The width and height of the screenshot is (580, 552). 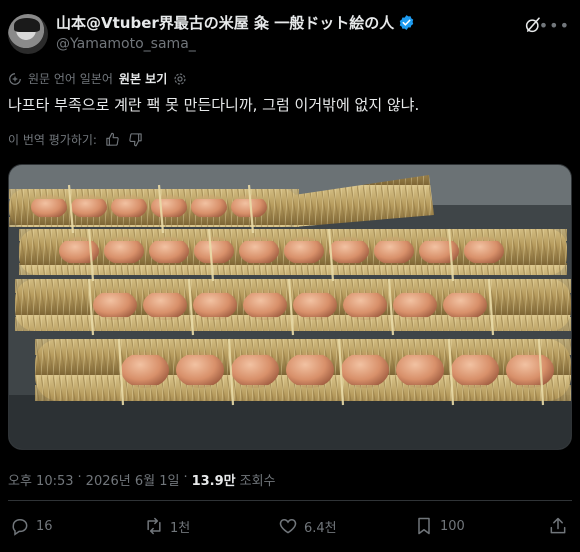 What do you see at coordinates (31, 526) in the screenshot?
I see `reply-button: 16` at bounding box center [31, 526].